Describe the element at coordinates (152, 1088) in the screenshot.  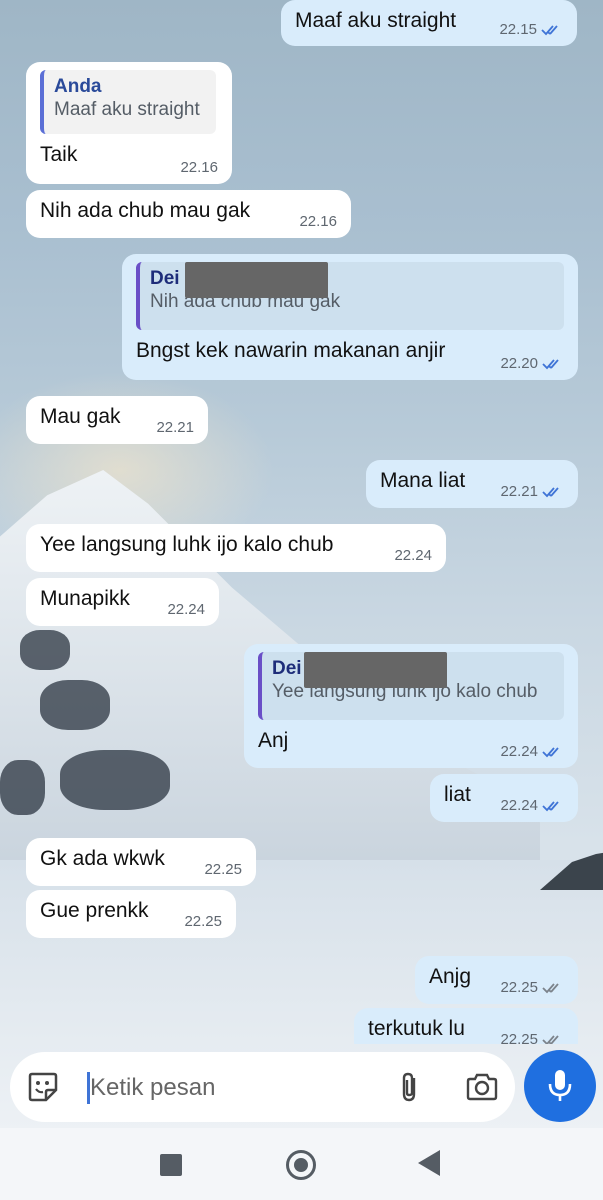
I see `message-input: Ketik pesan` at that location.